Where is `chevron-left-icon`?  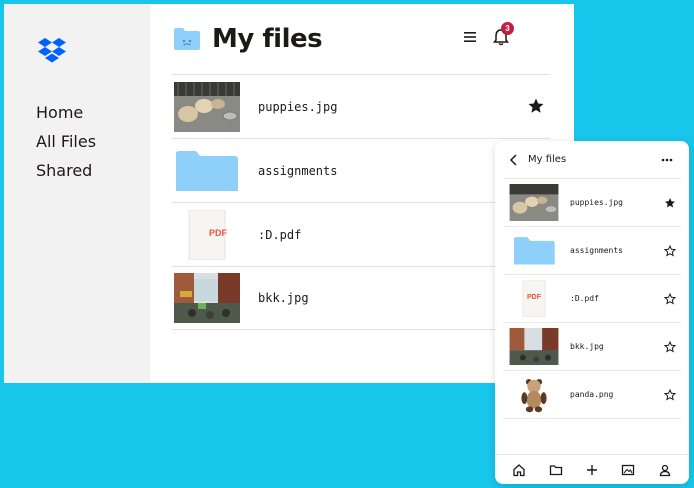 chevron-left-icon is located at coordinates (514, 159).